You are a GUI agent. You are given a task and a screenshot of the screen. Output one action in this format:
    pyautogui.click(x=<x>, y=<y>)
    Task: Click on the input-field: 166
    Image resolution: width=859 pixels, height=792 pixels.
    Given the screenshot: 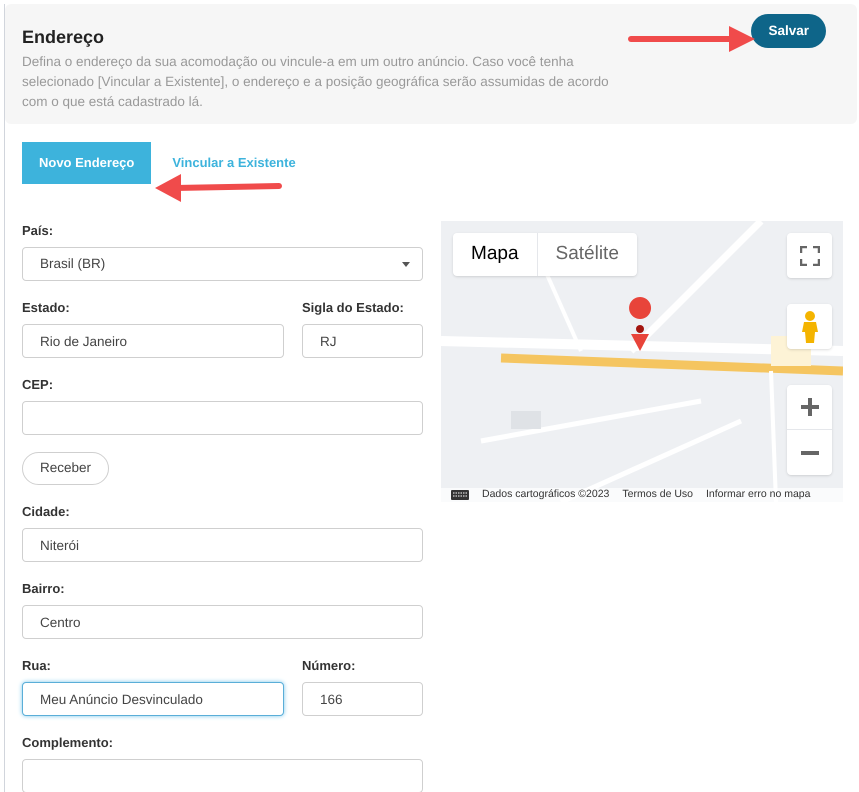 What is the action you would take?
    pyautogui.click(x=362, y=699)
    